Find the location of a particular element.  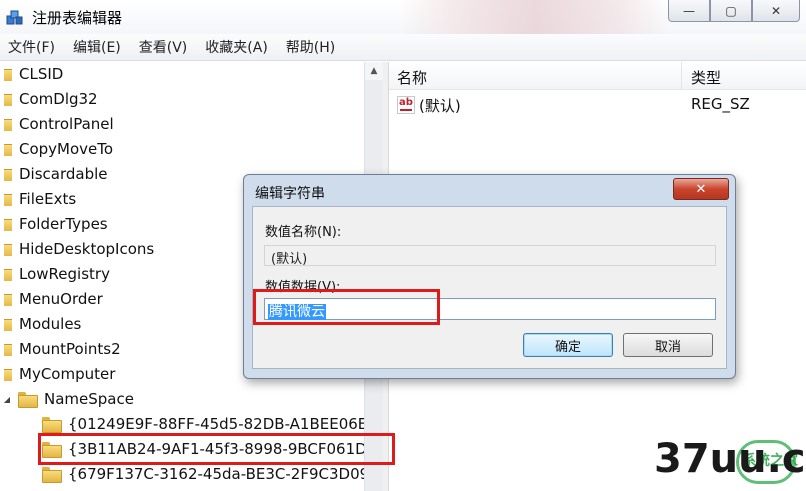

tree-item-guid-679f137c: {679F137C-3162-45da-BE3C-2F9C3D093 is located at coordinates (203, 474).